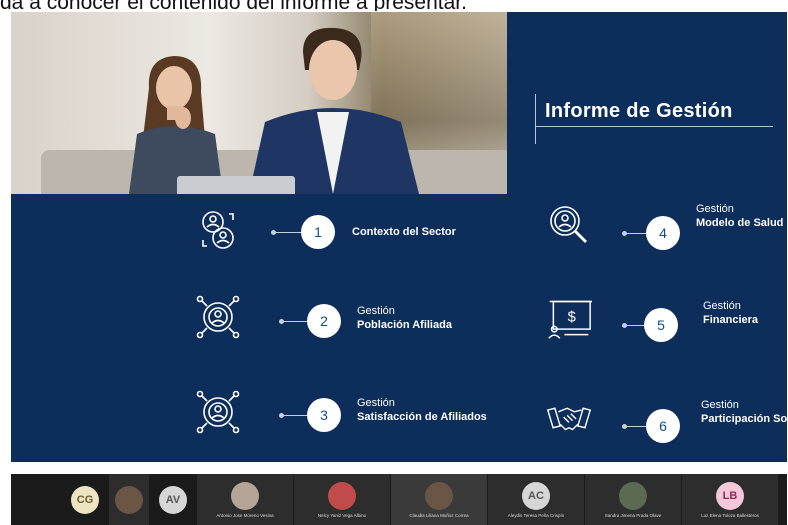  What do you see at coordinates (731, 313) in the screenshot?
I see `item-label: Gestión Financiera` at bounding box center [731, 313].